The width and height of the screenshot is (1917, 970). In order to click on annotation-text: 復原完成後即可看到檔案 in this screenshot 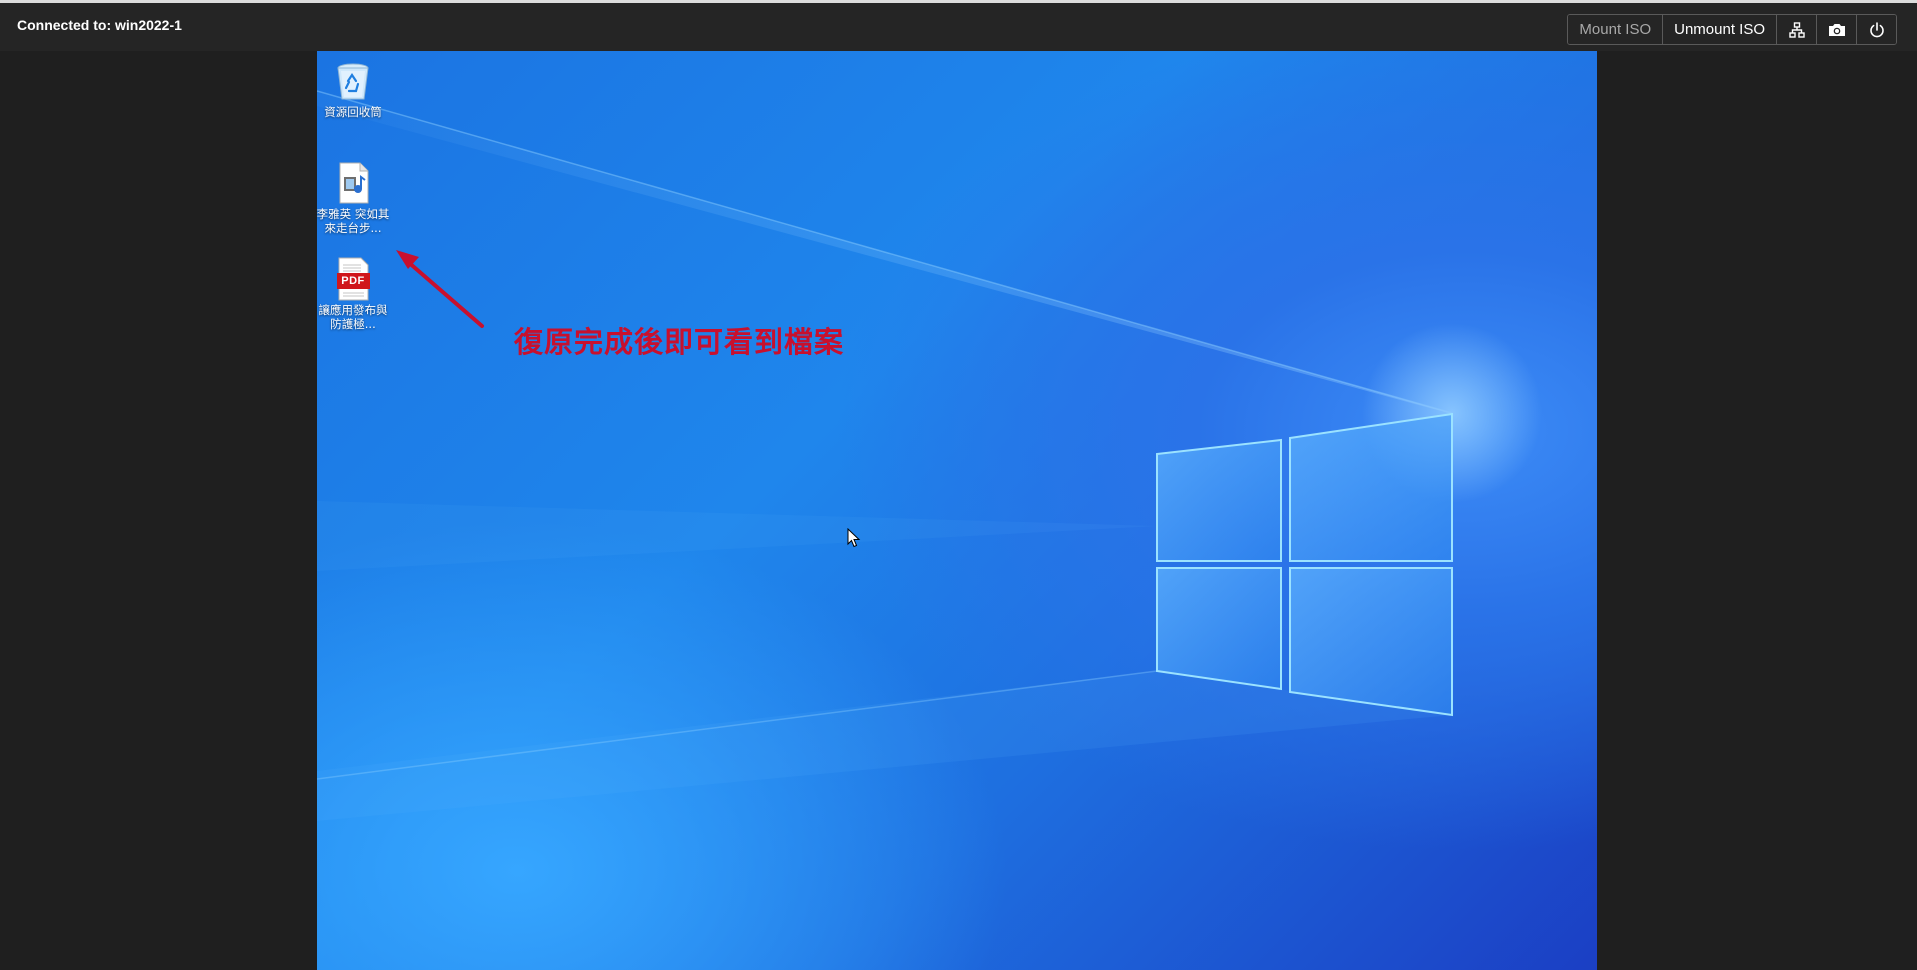, I will do `click(679, 342)`.